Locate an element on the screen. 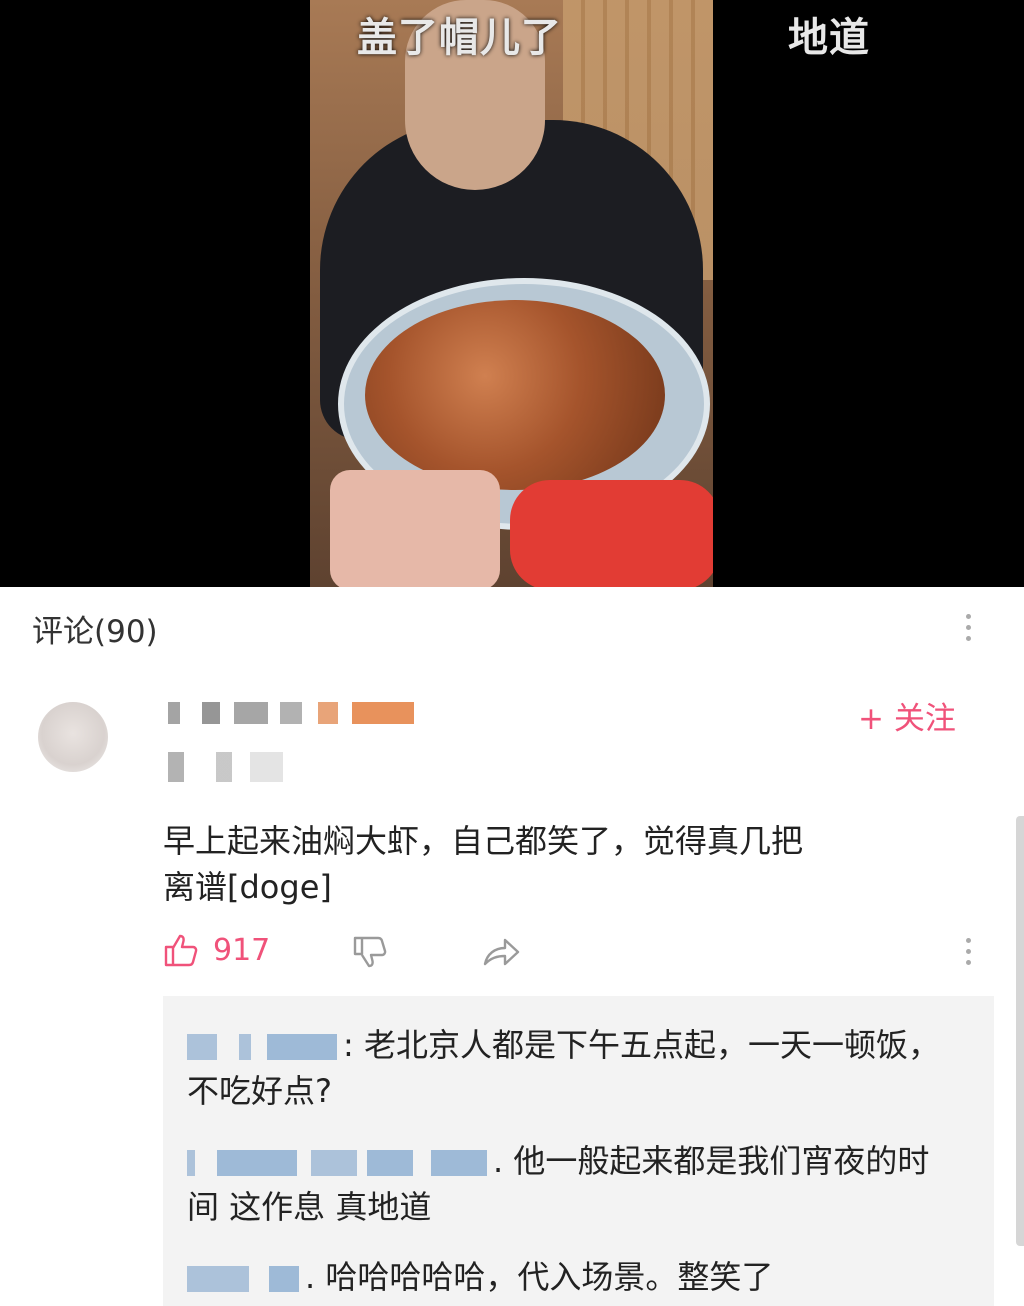  avatar is located at coordinates (73, 737).